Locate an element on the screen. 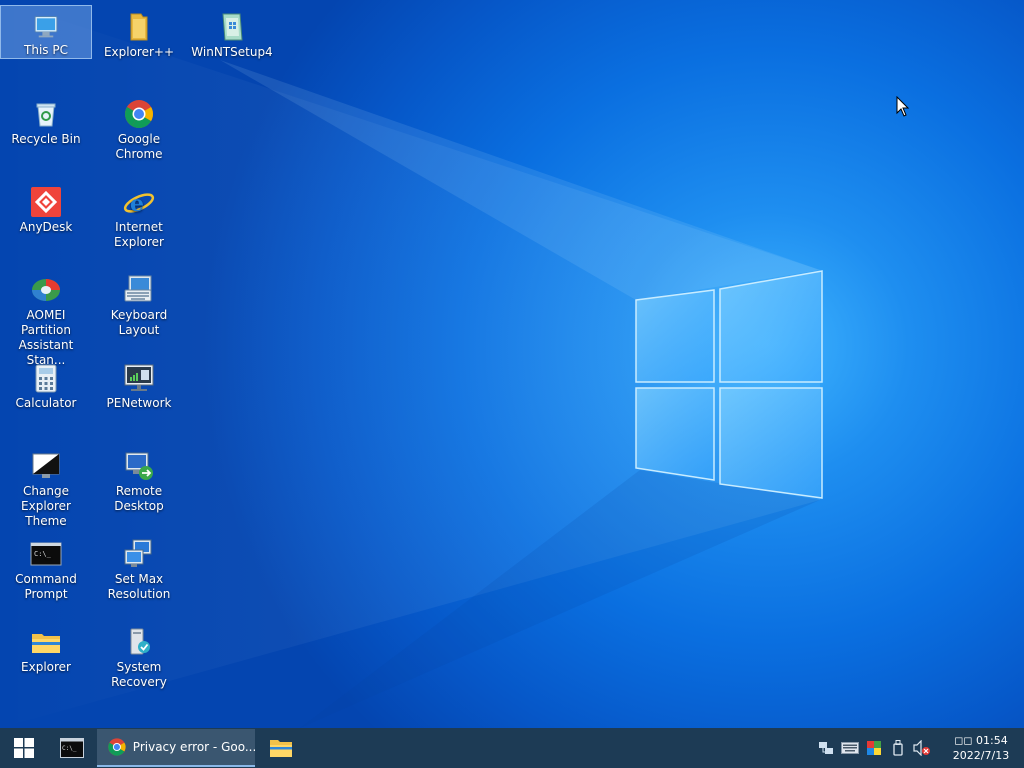  start-button is located at coordinates (24, 748).